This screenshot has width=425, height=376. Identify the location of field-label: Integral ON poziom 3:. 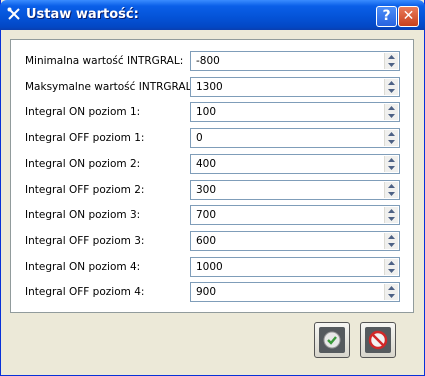
(83, 215).